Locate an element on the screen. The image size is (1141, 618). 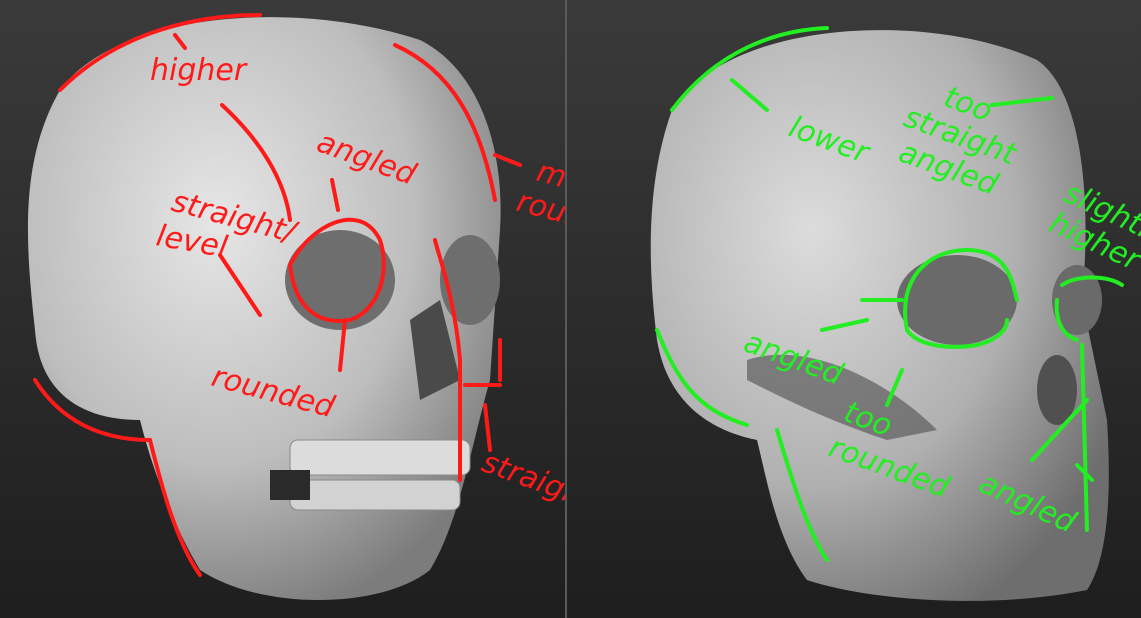
note-more-rounded: rounded is located at coordinates (539, 217).